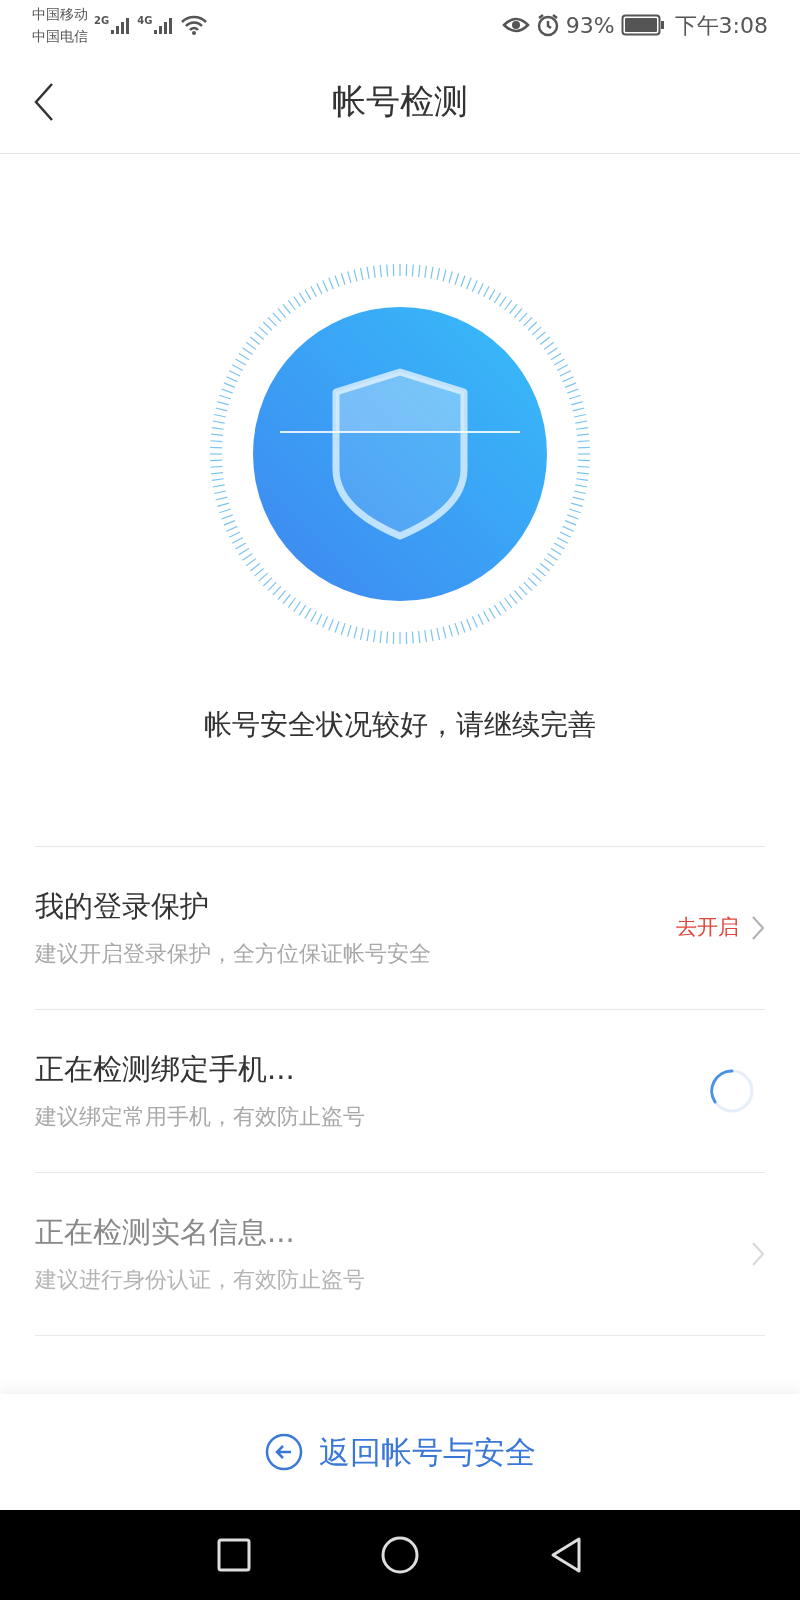  I want to click on clock-time: 下午3:08, so click(721, 25).